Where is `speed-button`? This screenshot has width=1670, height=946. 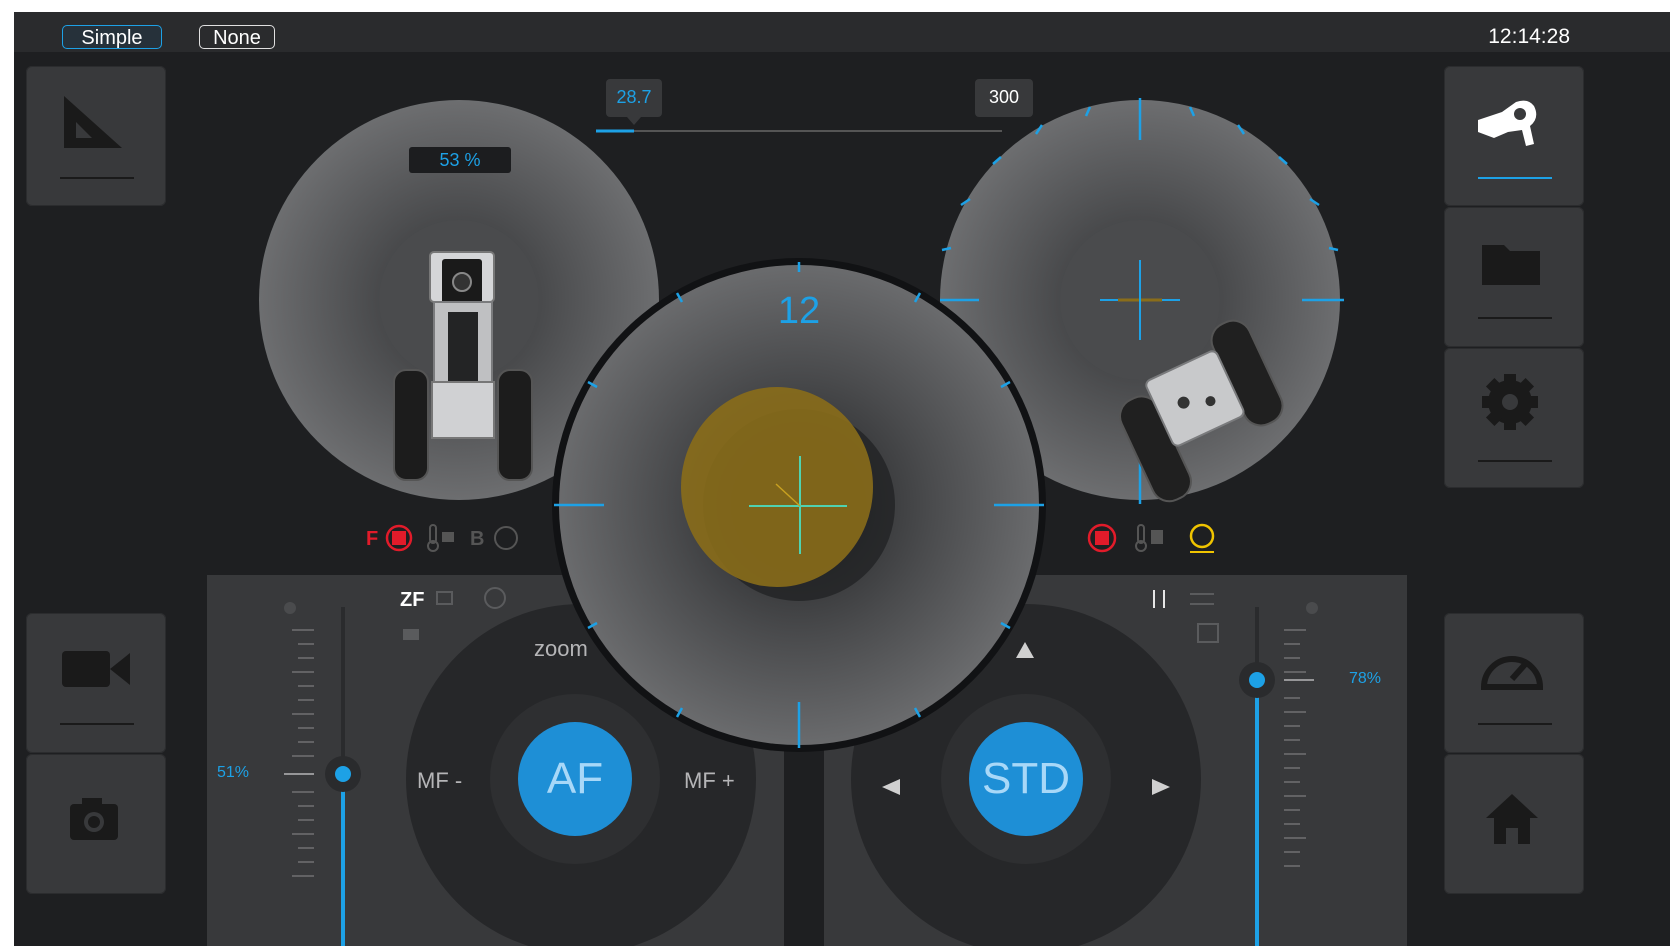 speed-button is located at coordinates (1514, 683).